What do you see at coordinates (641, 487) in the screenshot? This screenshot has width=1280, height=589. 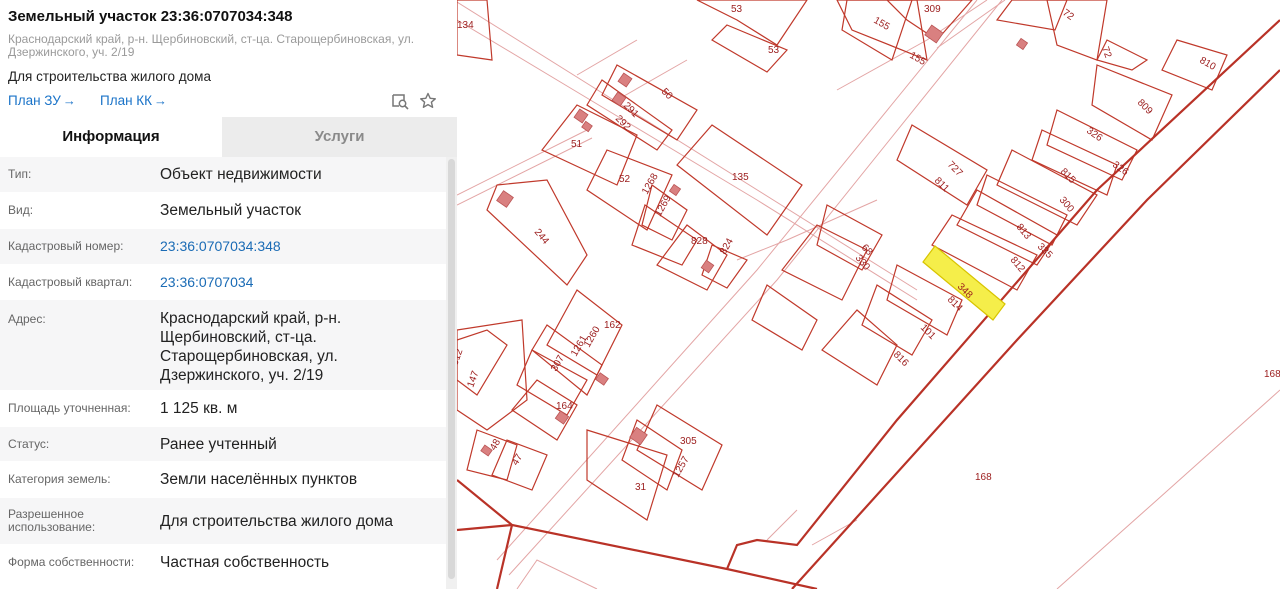 I see `parcel-number-label: 31` at bounding box center [641, 487].